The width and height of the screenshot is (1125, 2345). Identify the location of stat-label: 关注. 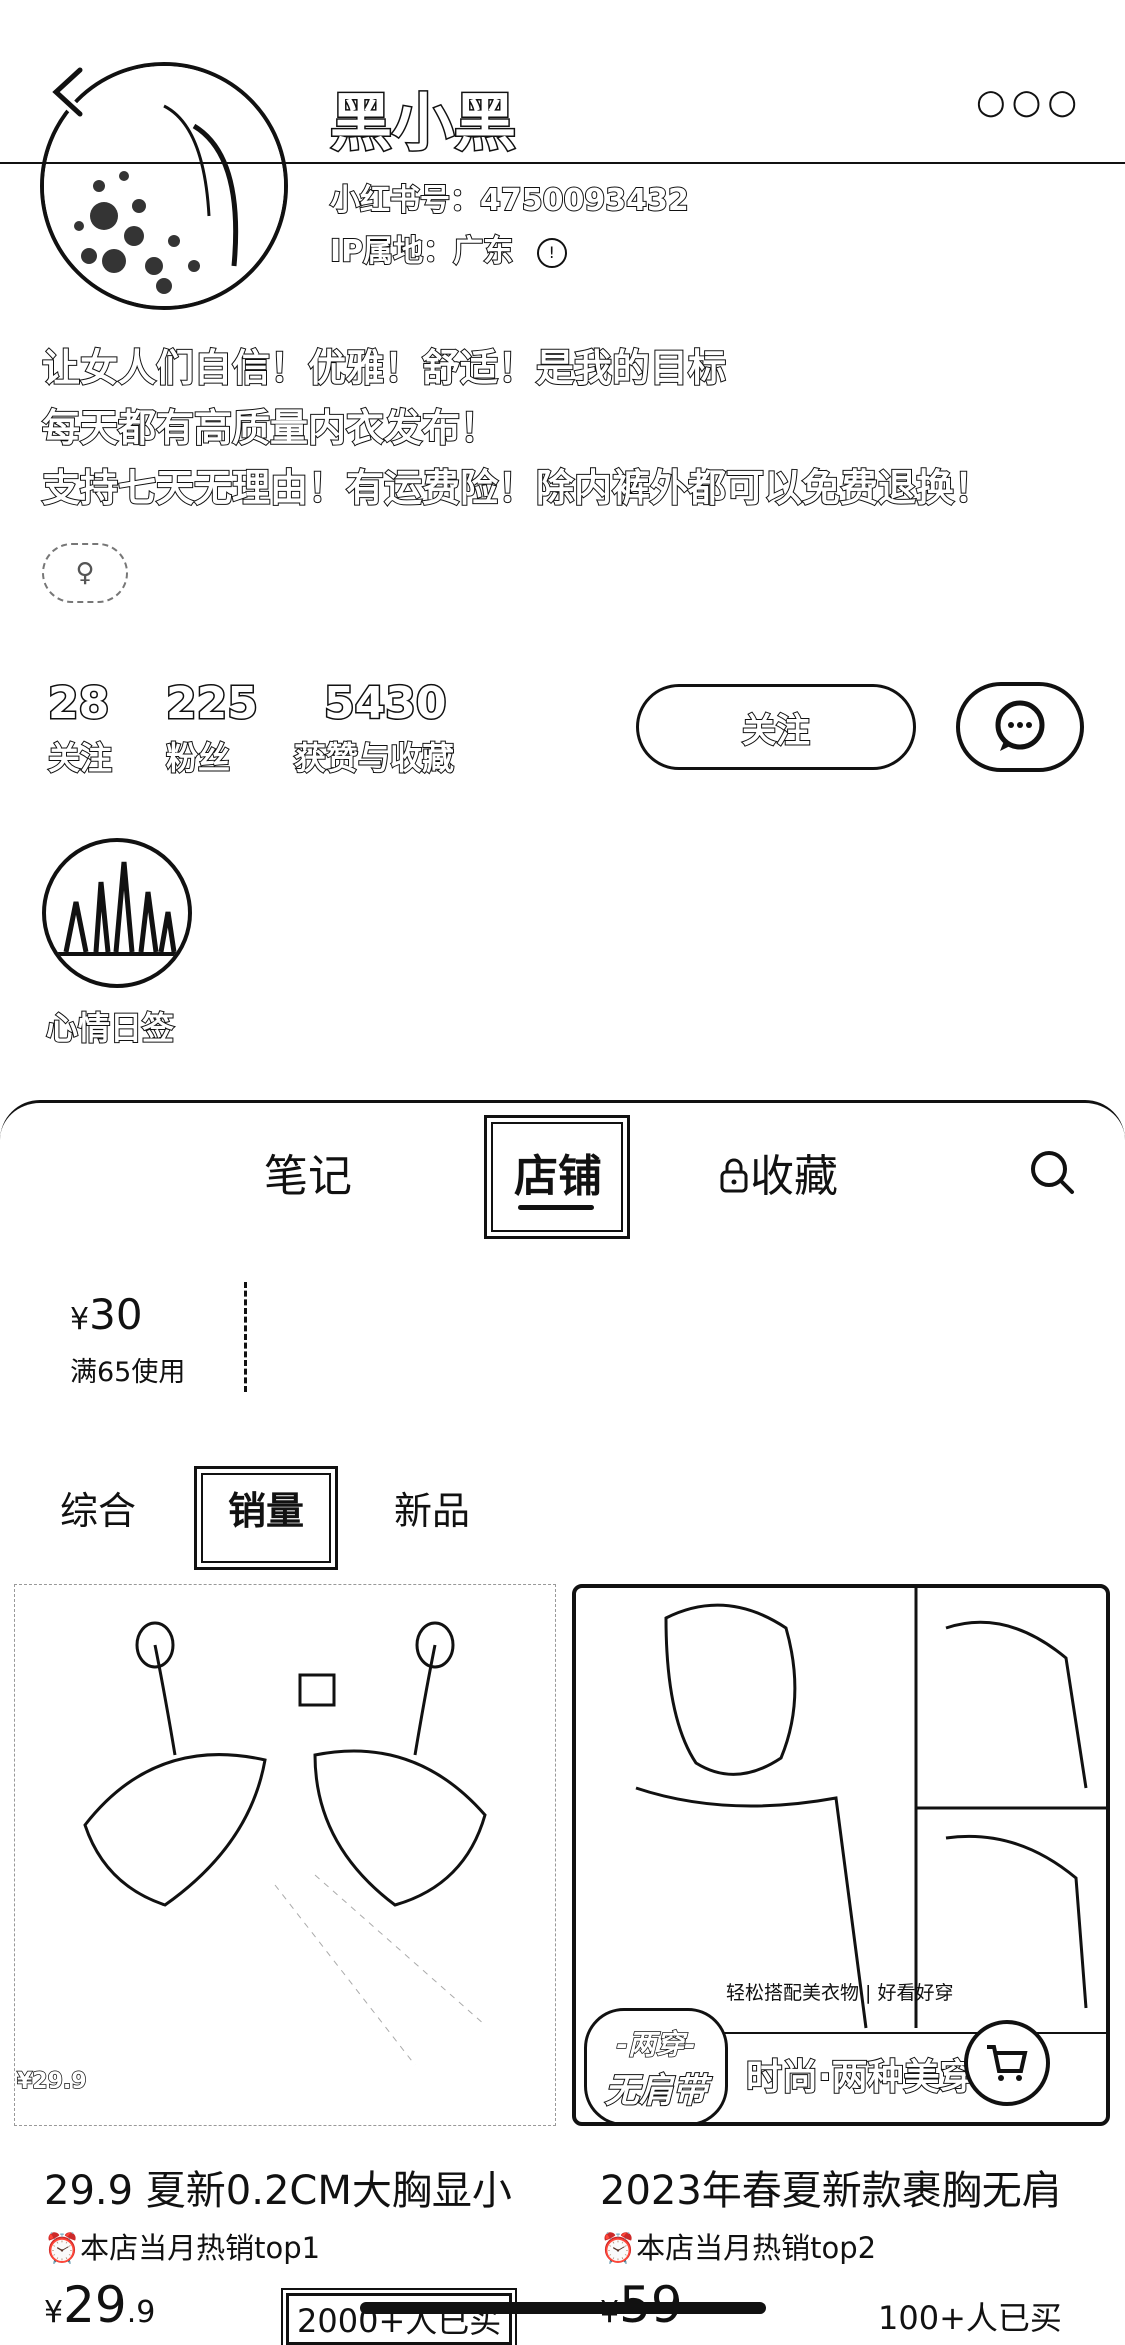
(80, 758).